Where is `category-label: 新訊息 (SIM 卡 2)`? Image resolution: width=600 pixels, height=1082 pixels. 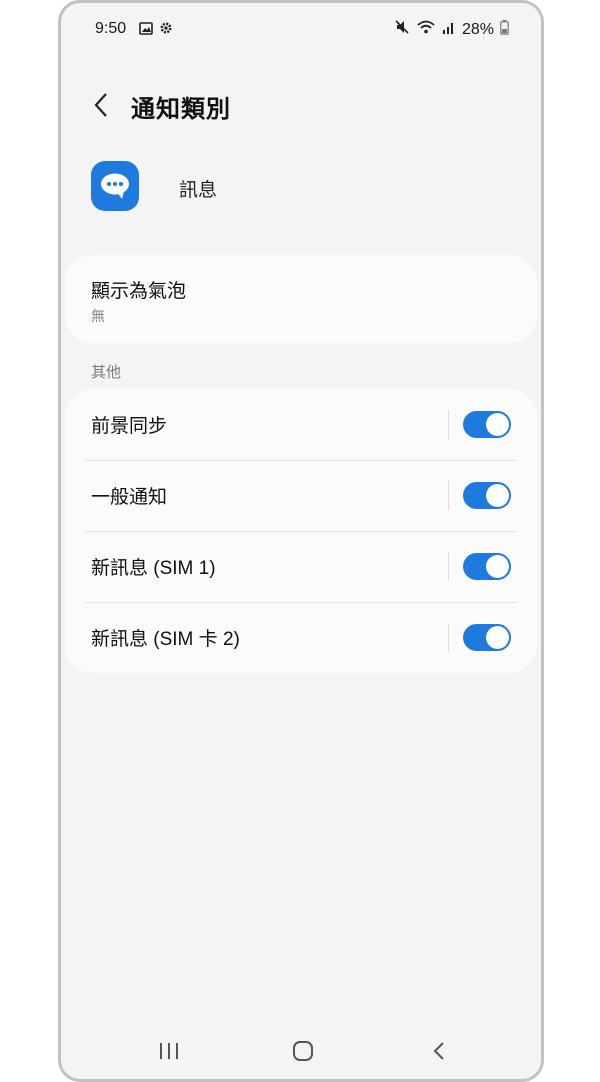
category-label: 新訊息 (SIM 卡 2) is located at coordinates (165, 639).